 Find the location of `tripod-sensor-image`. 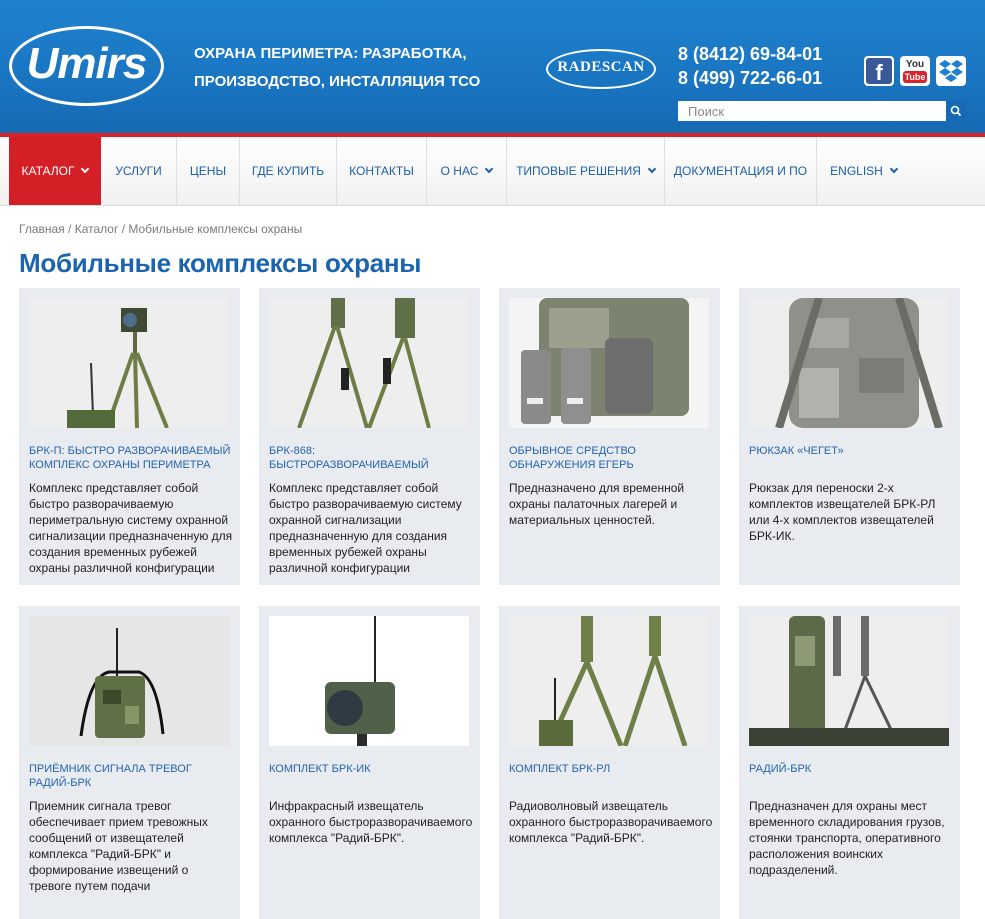

tripod-sensor-image is located at coordinates (129, 363).